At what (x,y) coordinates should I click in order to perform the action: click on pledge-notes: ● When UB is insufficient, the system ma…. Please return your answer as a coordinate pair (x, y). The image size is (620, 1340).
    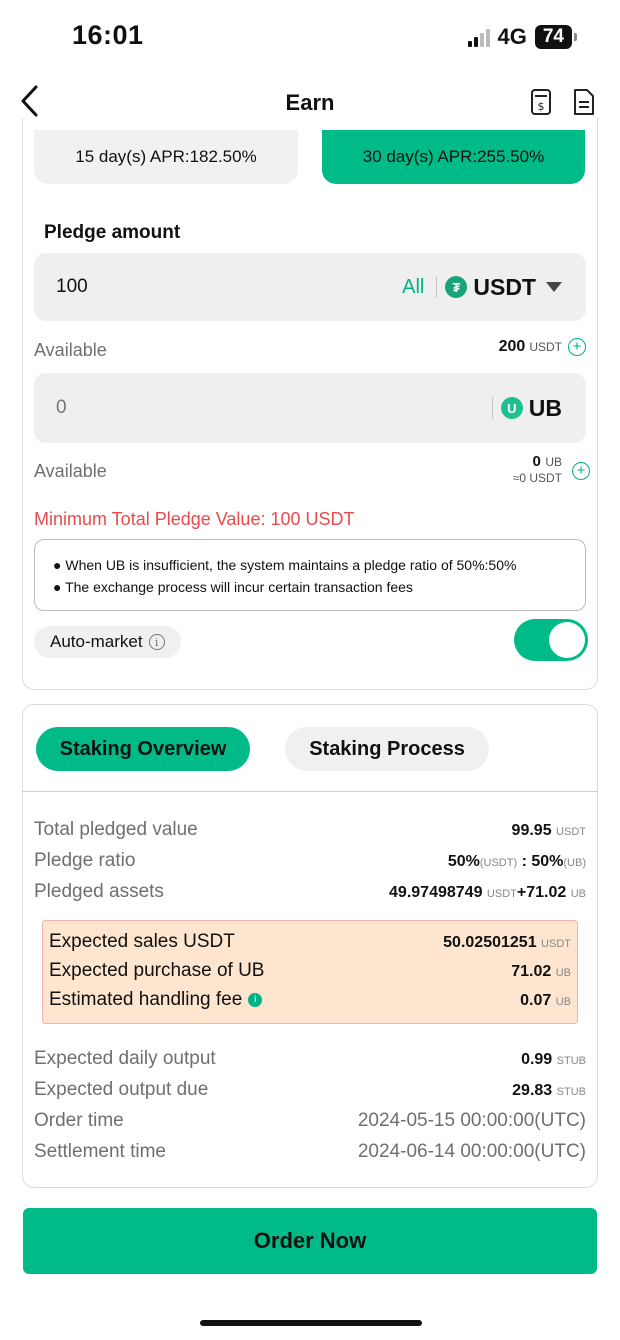
    Looking at the image, I should click on (310, 575).